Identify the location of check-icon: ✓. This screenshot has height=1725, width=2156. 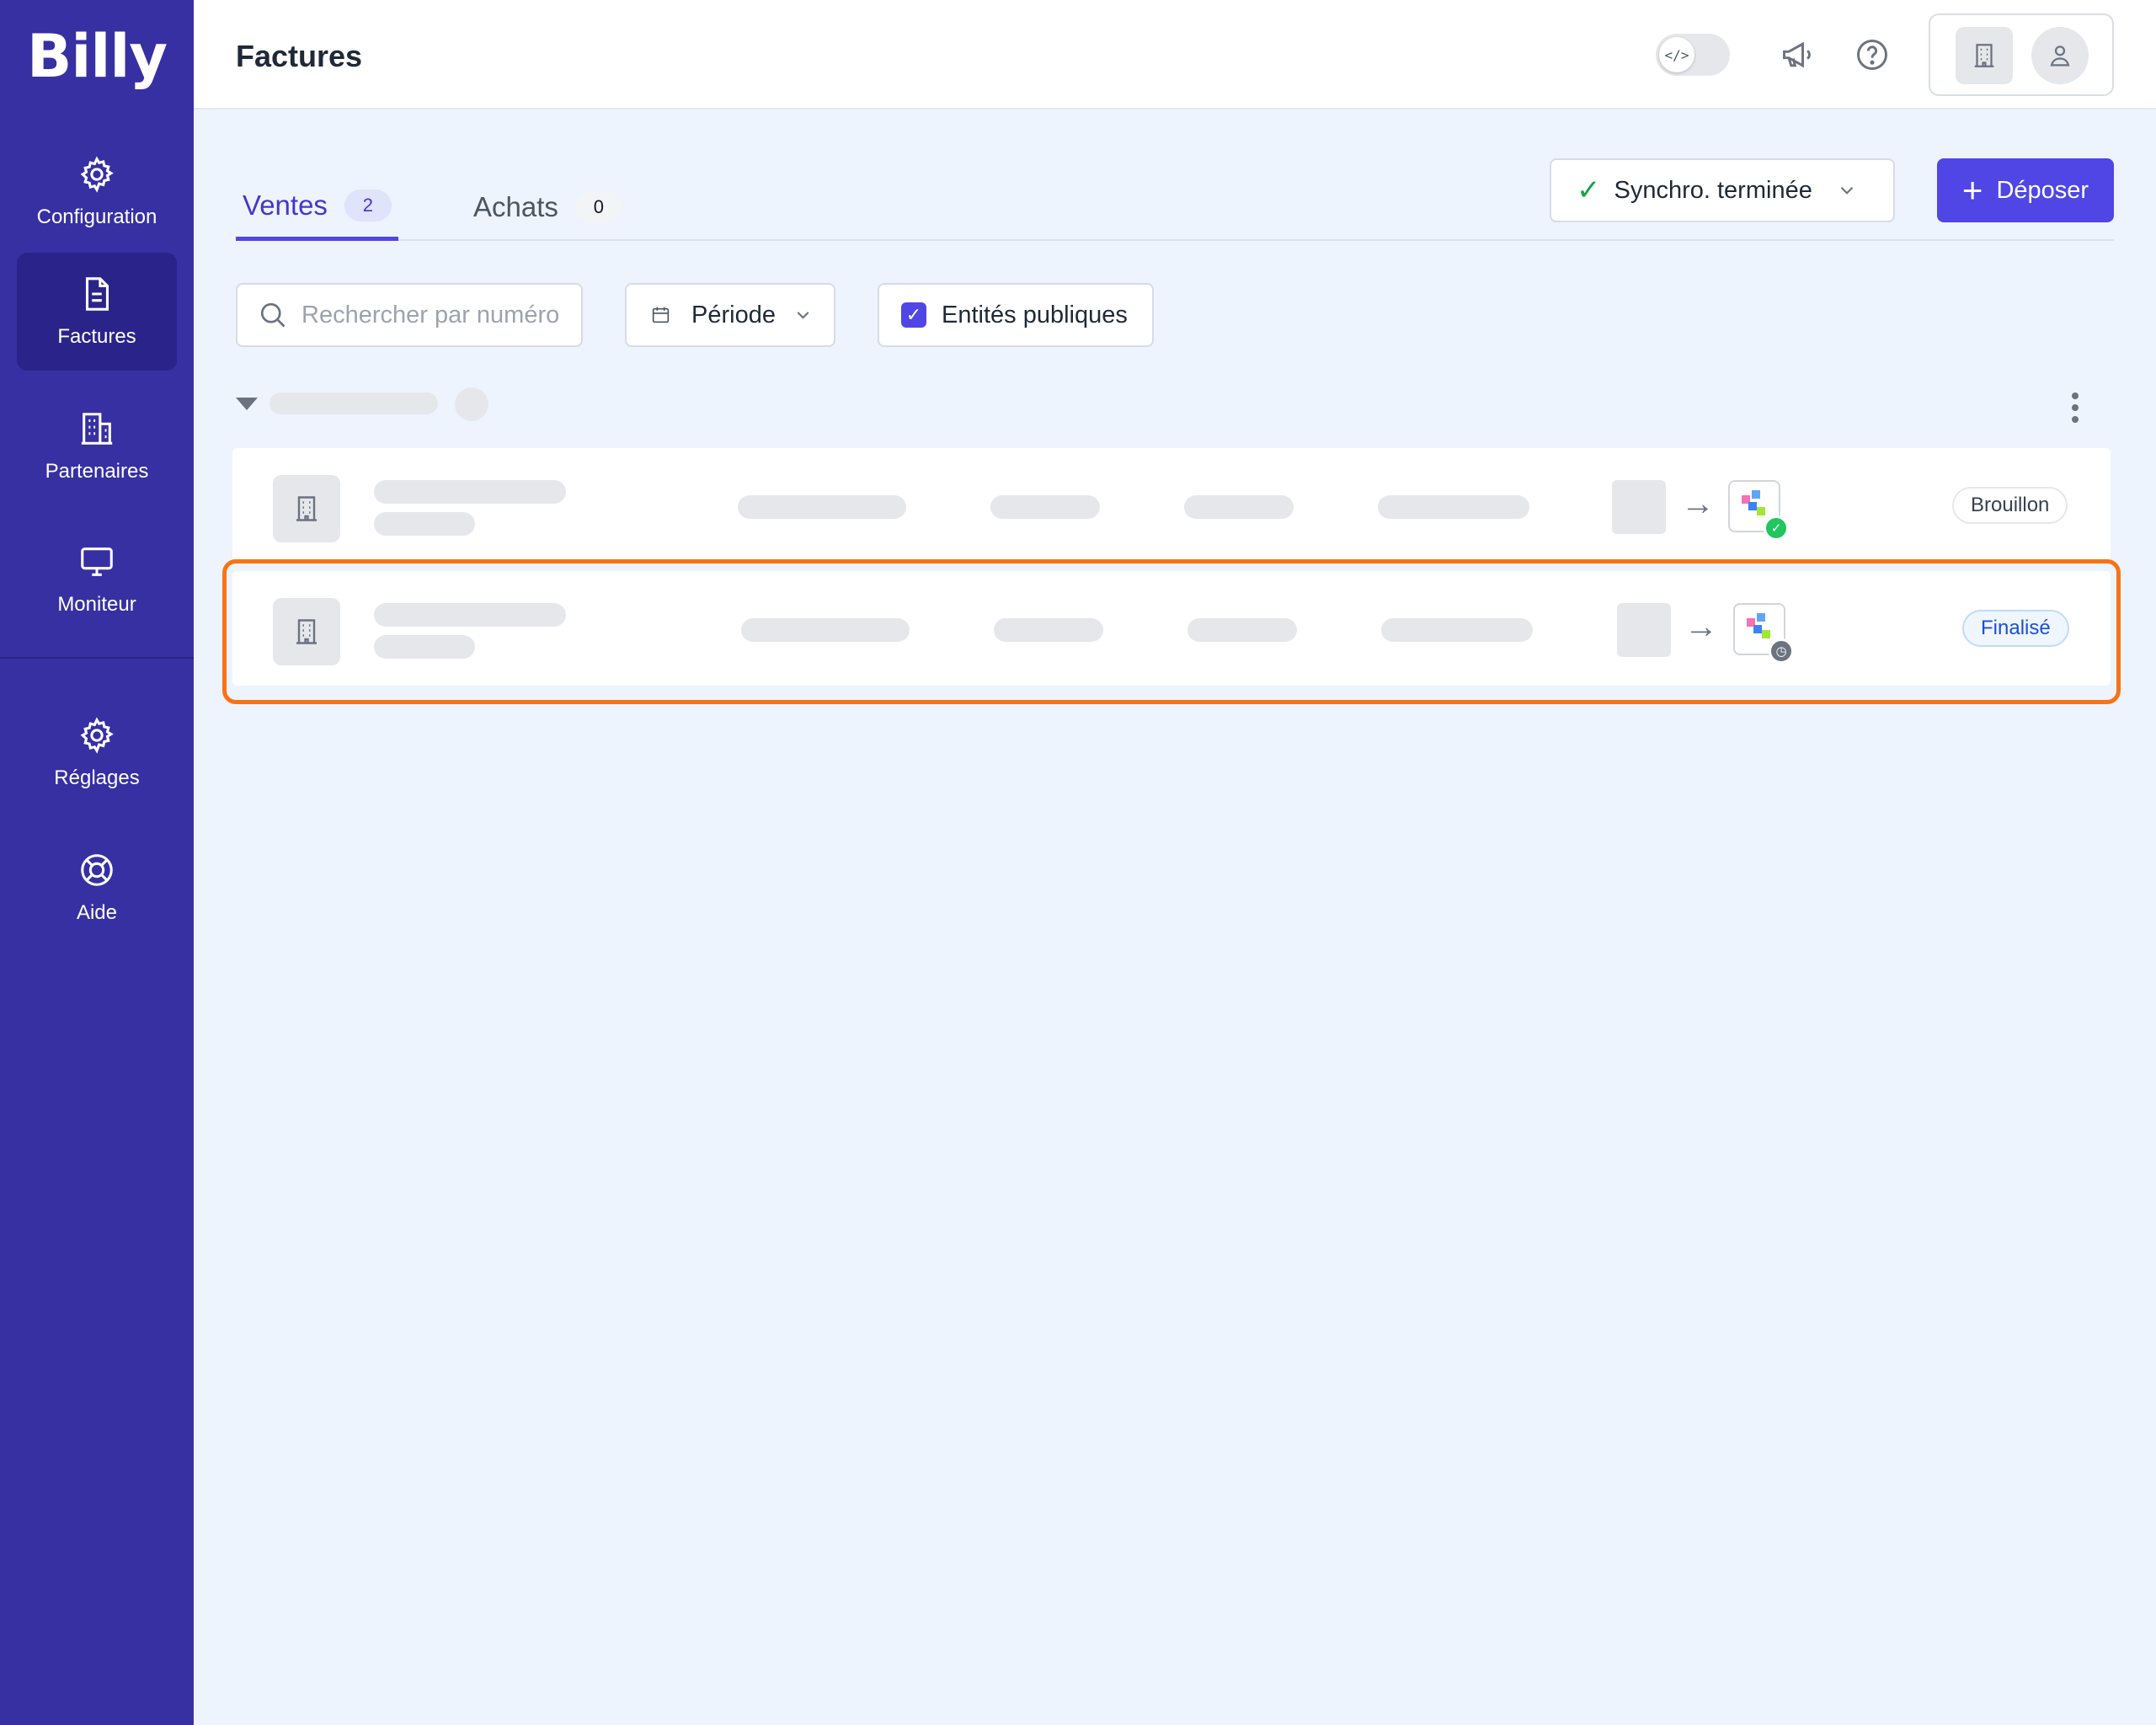
(1589, 190).